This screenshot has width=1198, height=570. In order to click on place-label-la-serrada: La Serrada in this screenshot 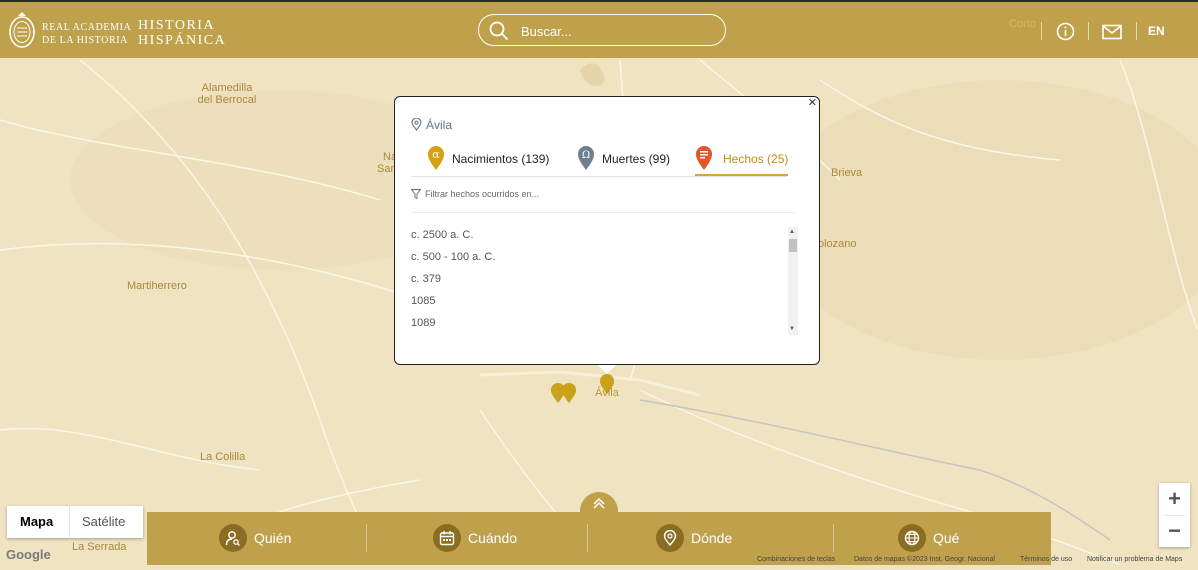, I will do `click(99, 547)`.